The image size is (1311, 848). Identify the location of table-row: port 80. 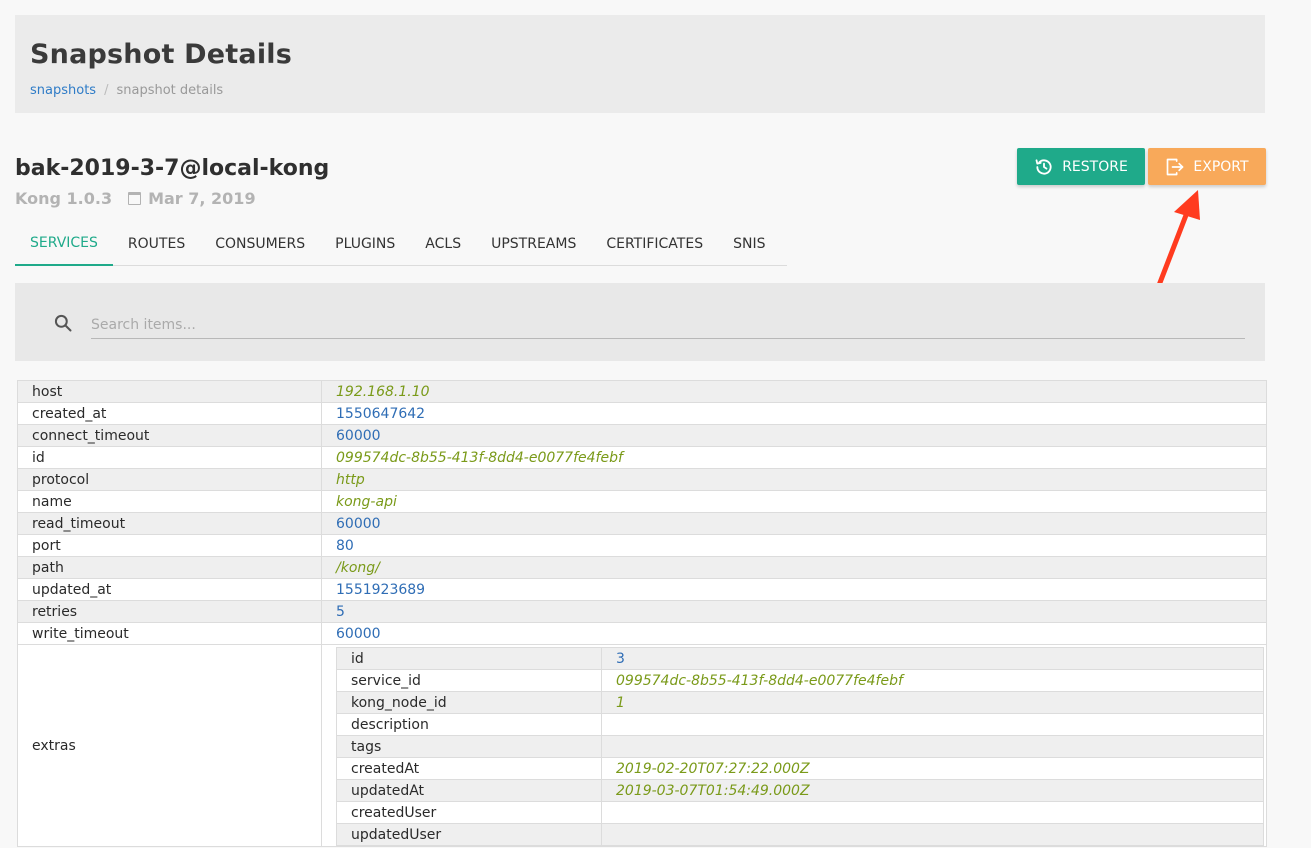
(642, 545).